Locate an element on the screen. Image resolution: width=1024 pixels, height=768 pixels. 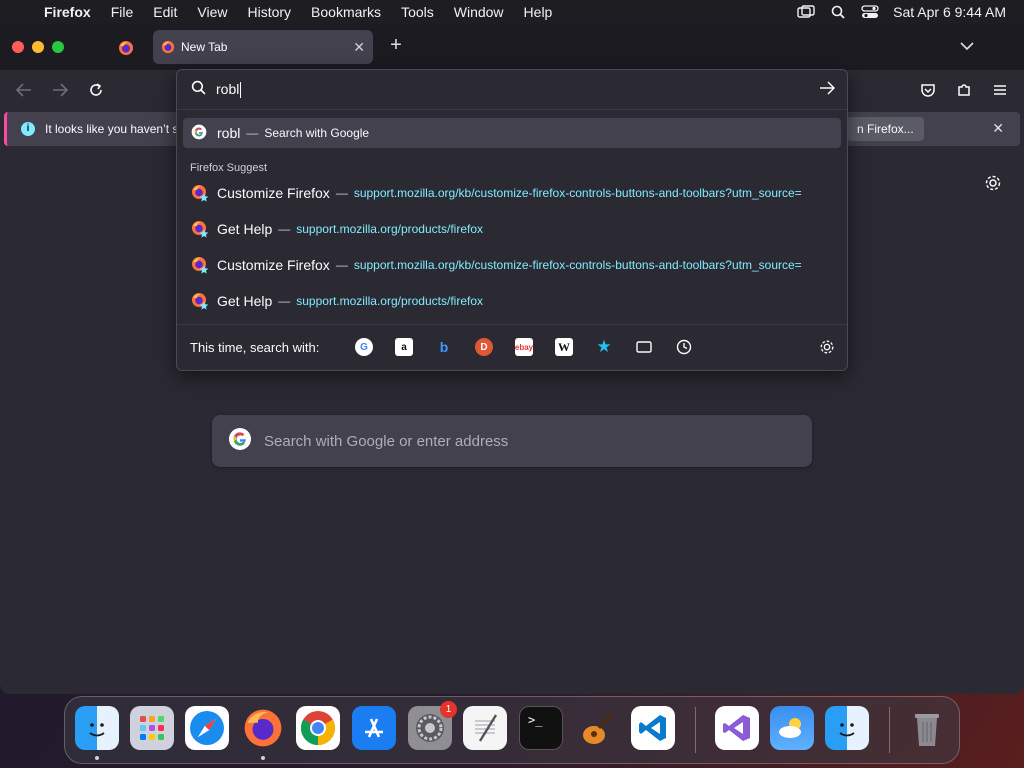
bing-icon: b is located at coordinates (444, 347).